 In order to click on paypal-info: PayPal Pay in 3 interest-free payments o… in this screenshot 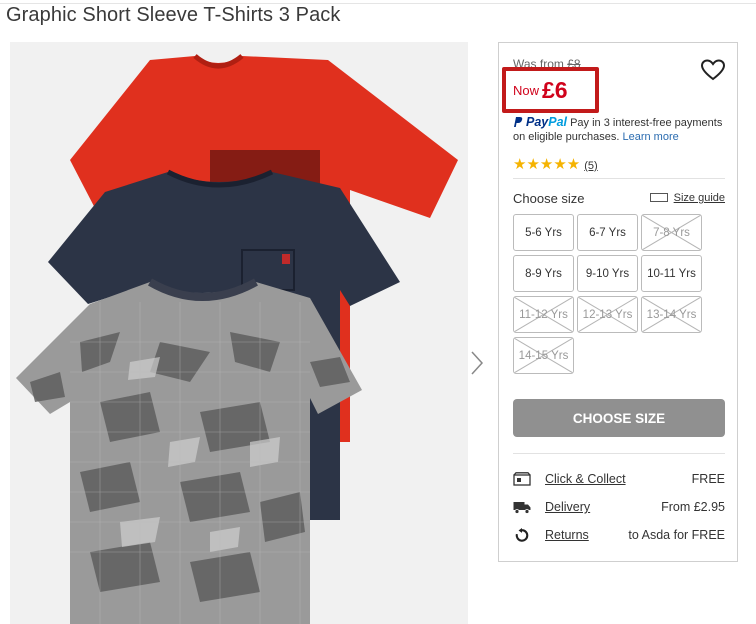, I will do `click(624, 129)`.